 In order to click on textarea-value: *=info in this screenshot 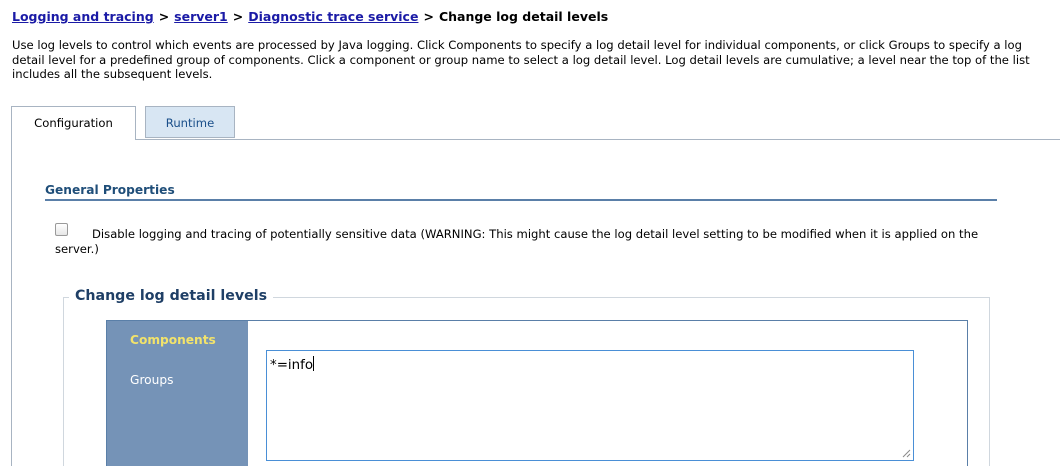, I will do `click(292, 365)`.